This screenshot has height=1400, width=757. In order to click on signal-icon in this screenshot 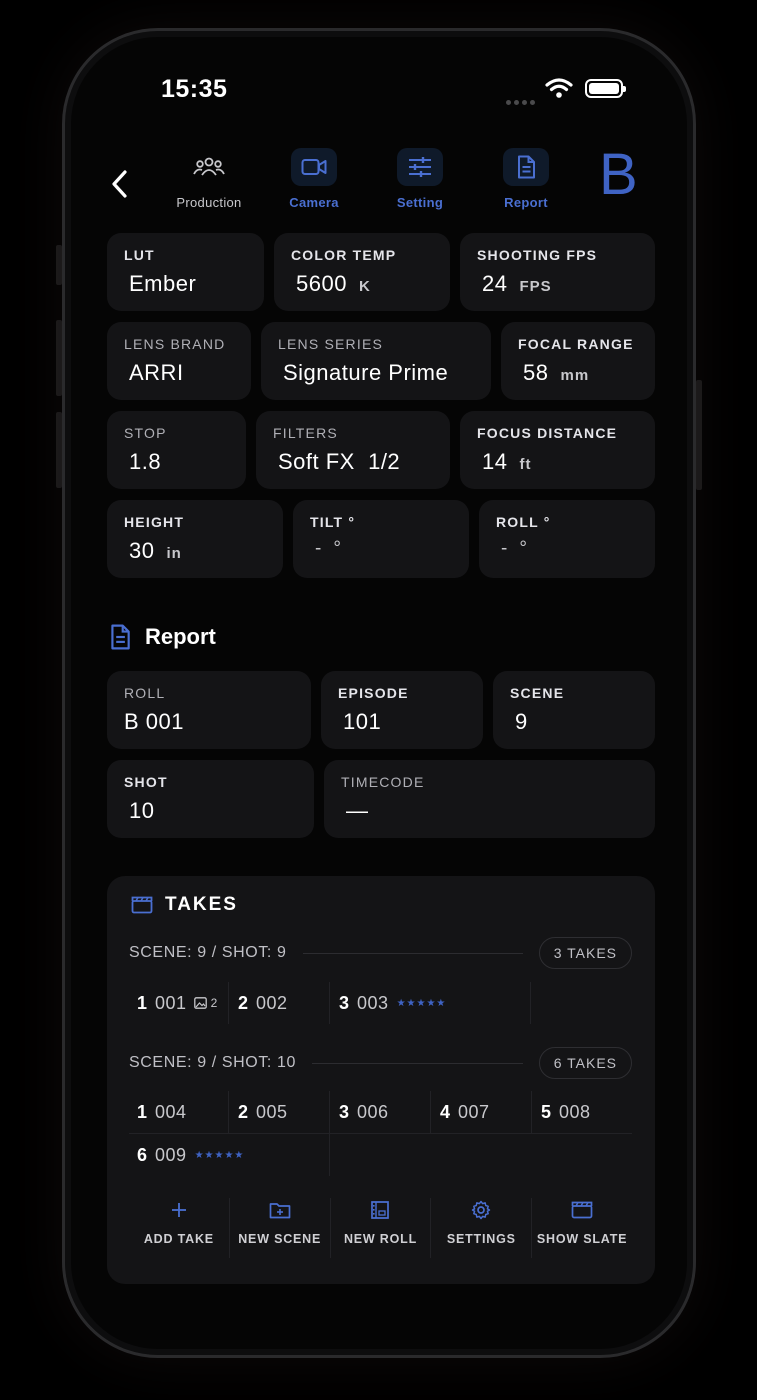, I will do `click(522, 98)`.